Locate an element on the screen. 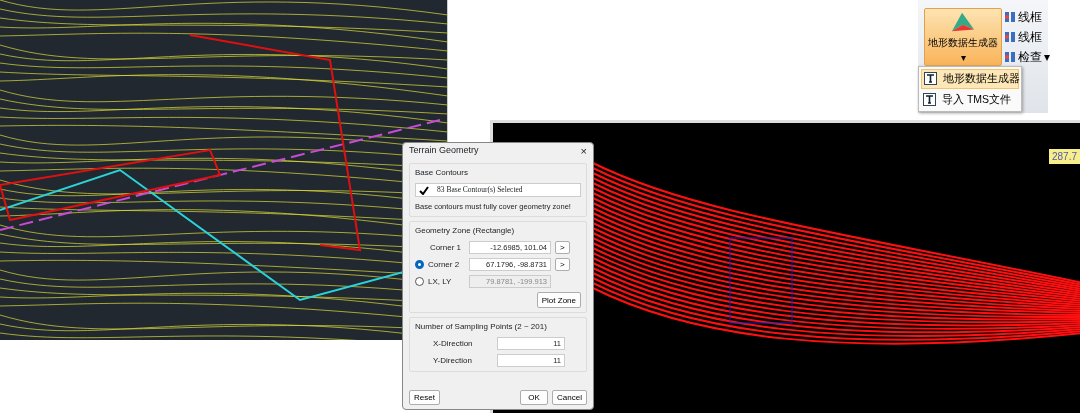 The width and height of the screenshot is (1080, 413). group-title: Base Contours is located at coordinates (442, 173).